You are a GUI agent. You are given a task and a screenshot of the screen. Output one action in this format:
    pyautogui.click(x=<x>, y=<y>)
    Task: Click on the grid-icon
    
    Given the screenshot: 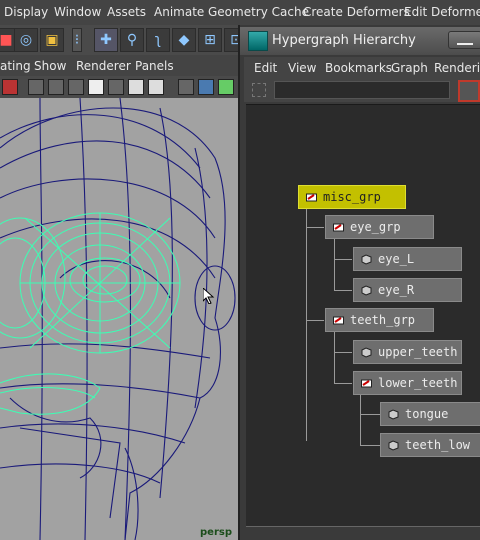 What is the action you would take?
    pyautogui.click(x=56, y=87)
    